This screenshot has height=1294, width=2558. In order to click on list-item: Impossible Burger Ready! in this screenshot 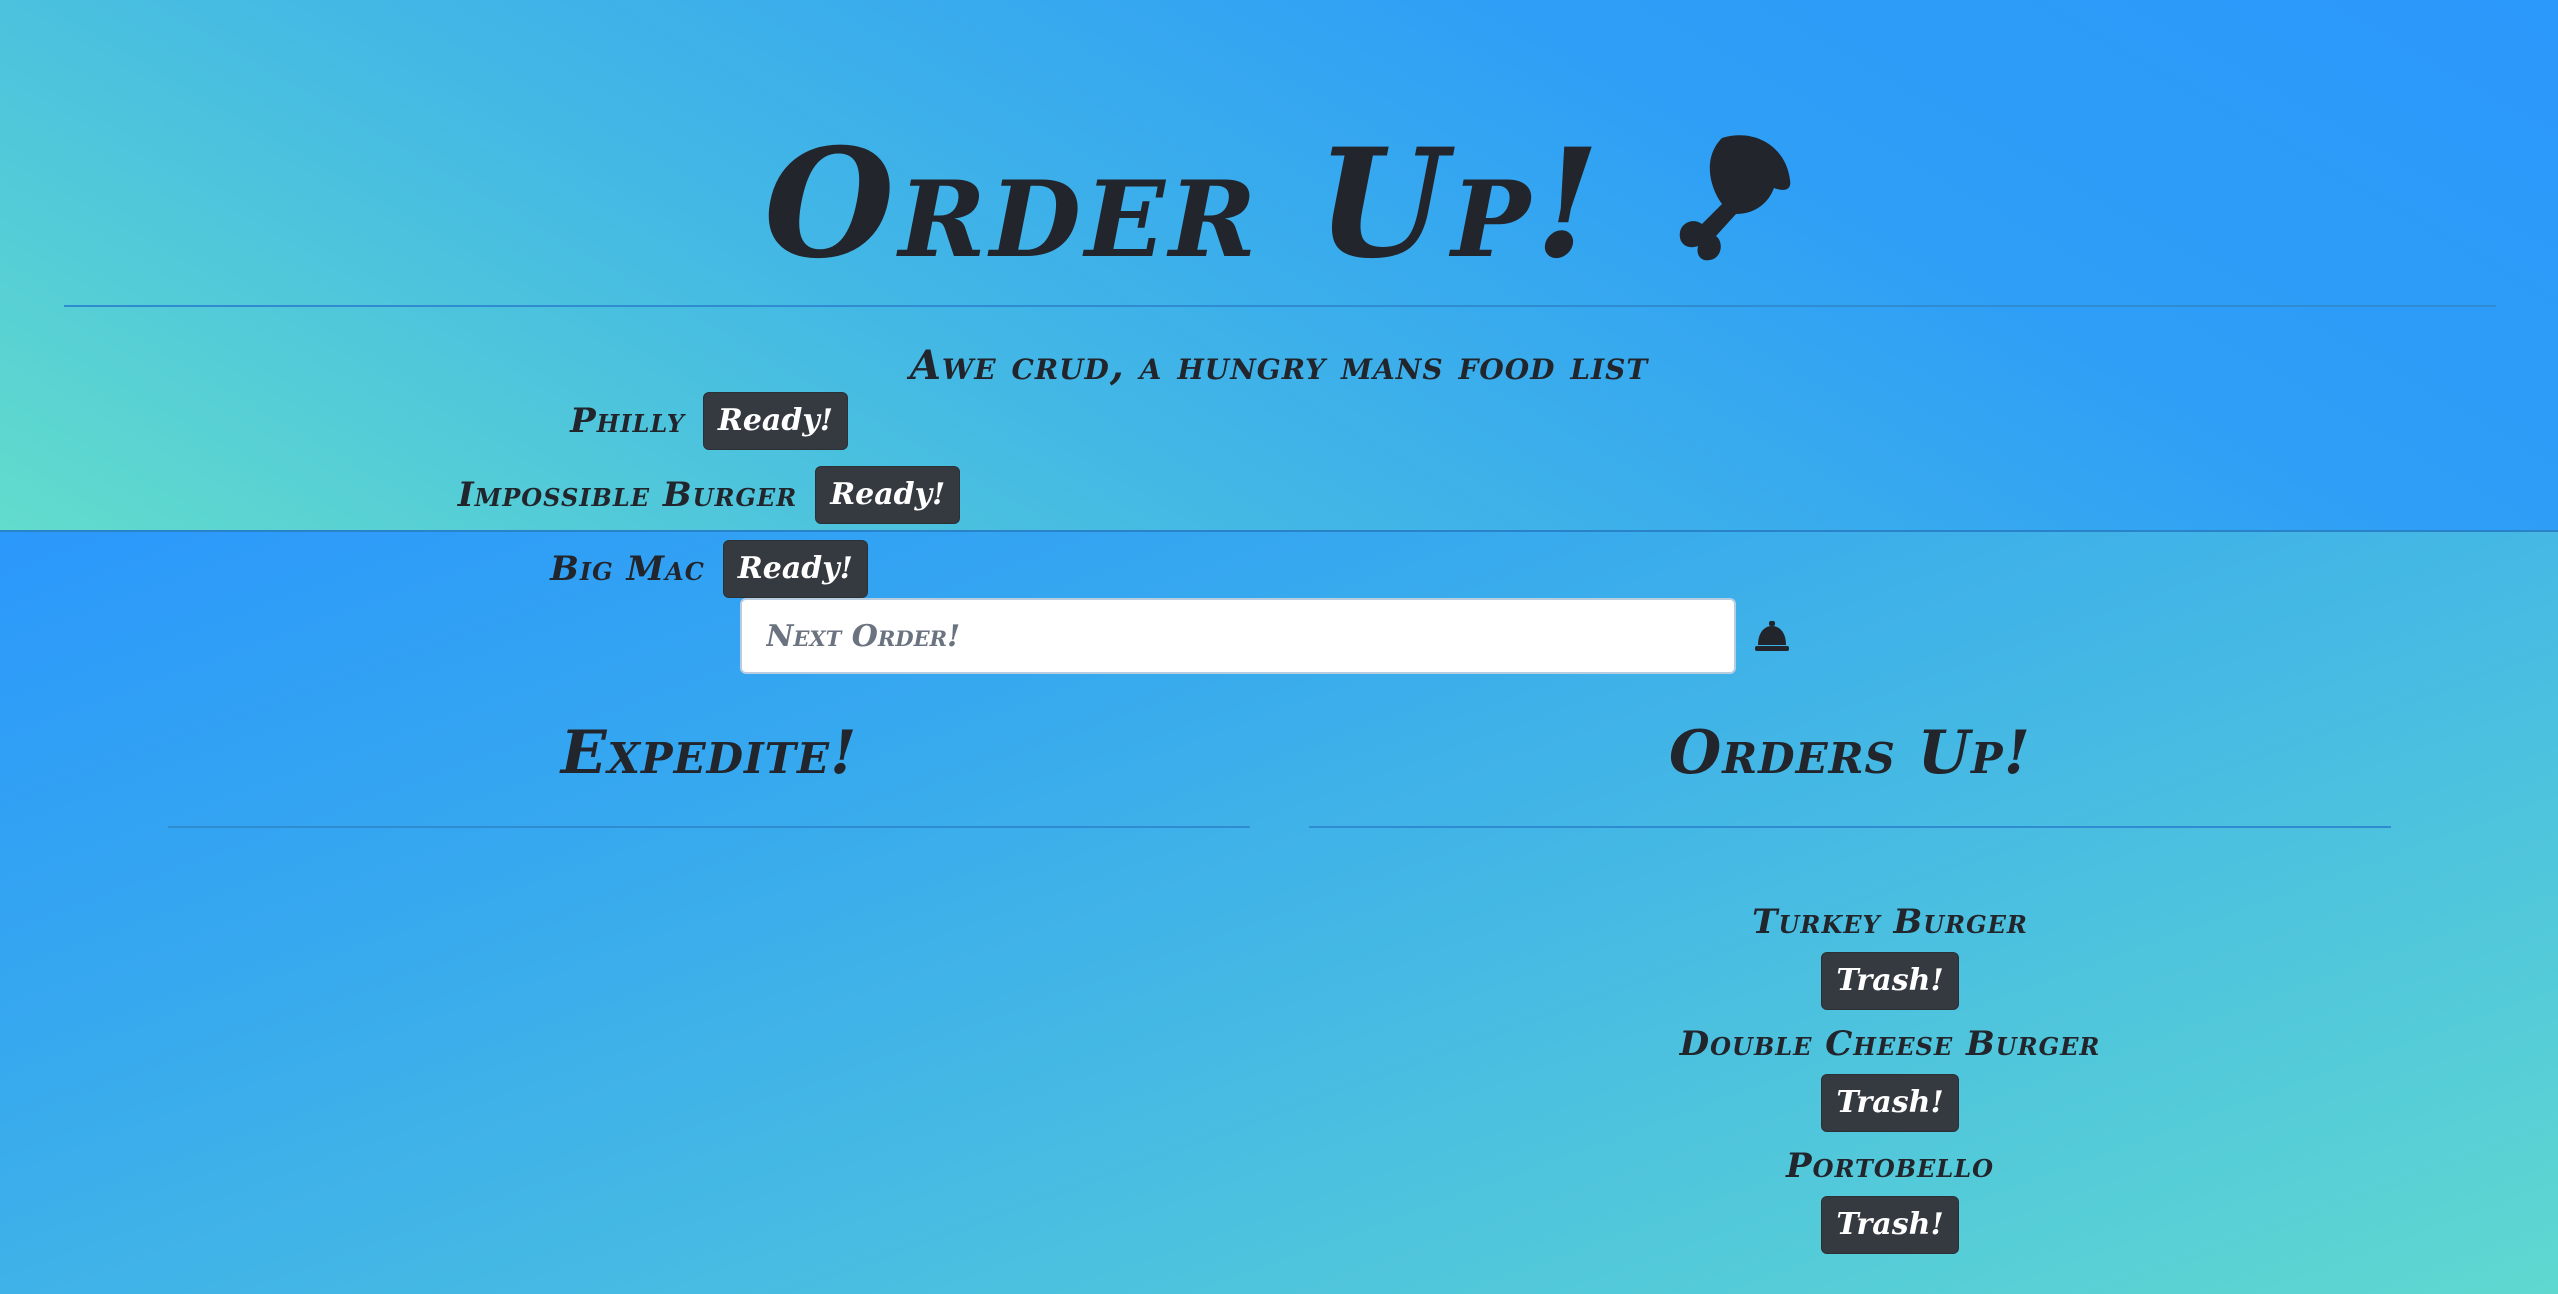, I will do `click(709, 495)`.